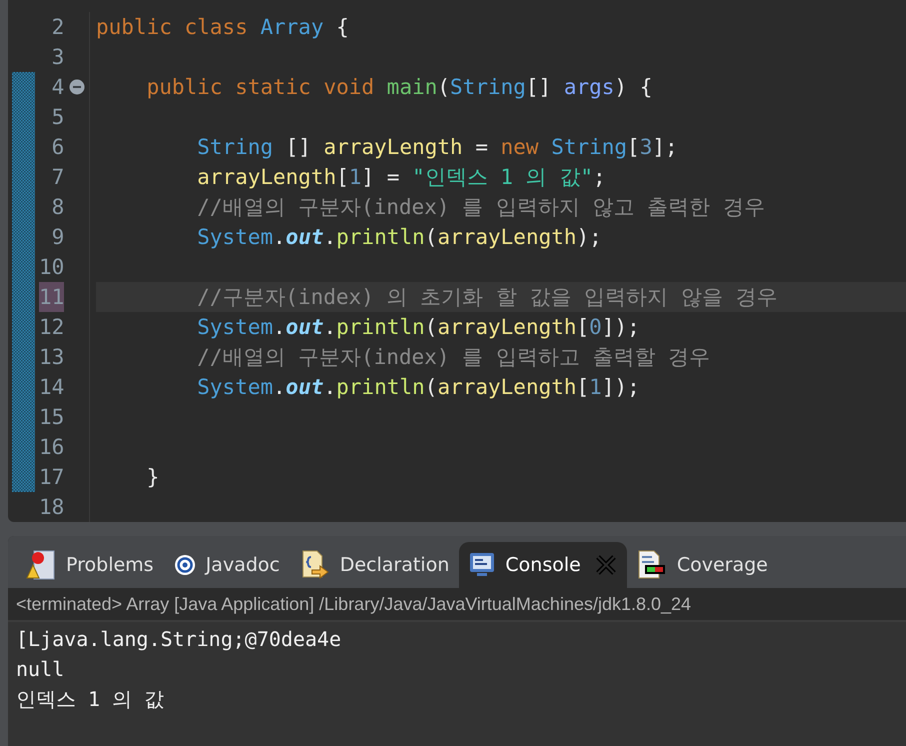 Image resolution: width=906 pixels, height=746 pixels. Describe the element at coordinates (399, 237) in the screenshot. I see `code-line: System.out.println(arrayLength);` at that location.